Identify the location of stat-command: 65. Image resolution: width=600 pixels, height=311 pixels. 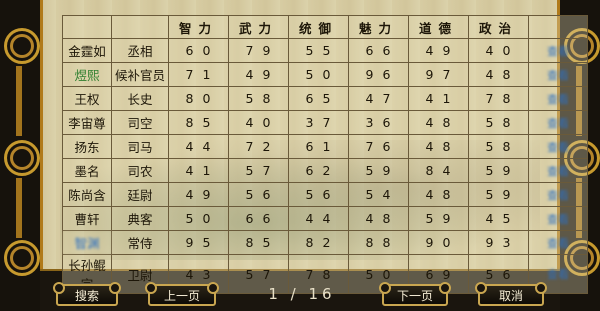
(318, 98).